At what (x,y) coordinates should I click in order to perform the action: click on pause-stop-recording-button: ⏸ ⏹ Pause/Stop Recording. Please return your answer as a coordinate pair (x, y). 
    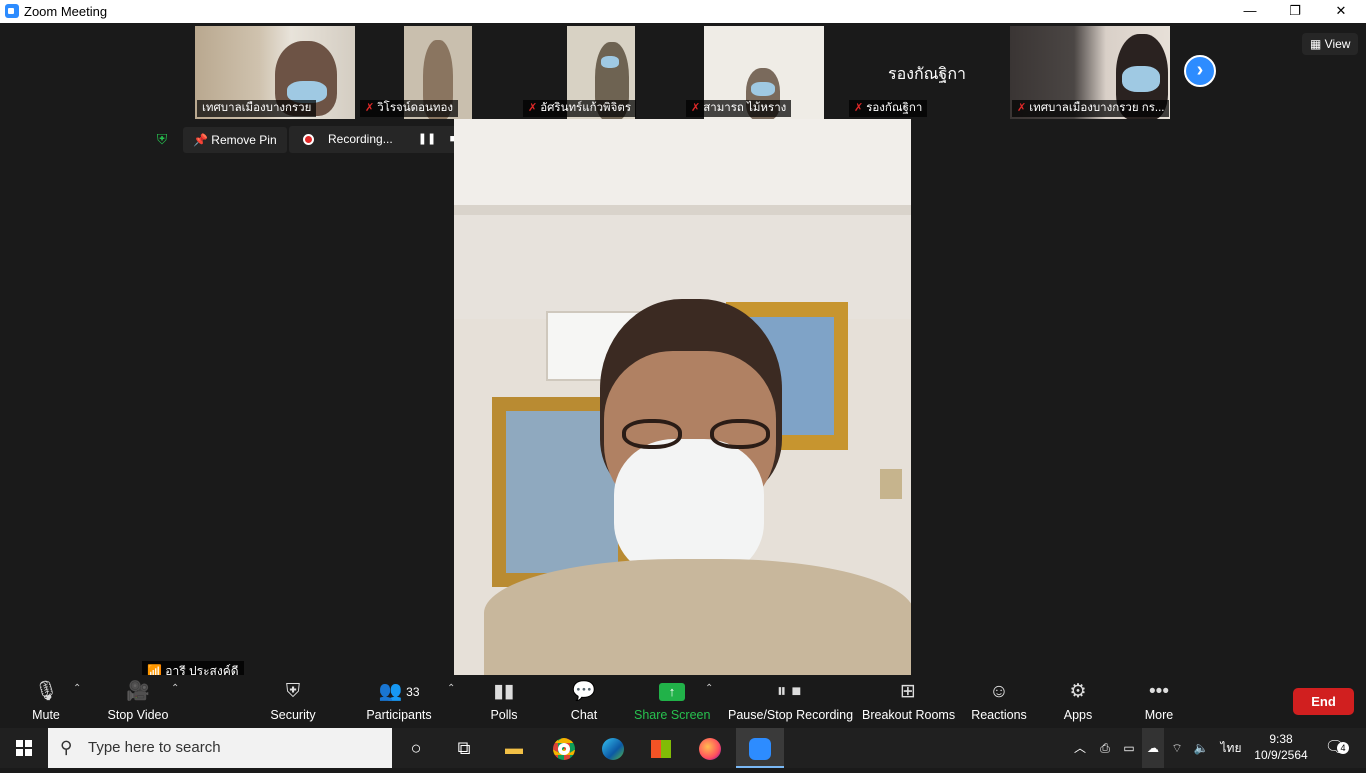
    Looking at the image, I should click on (790, 701).